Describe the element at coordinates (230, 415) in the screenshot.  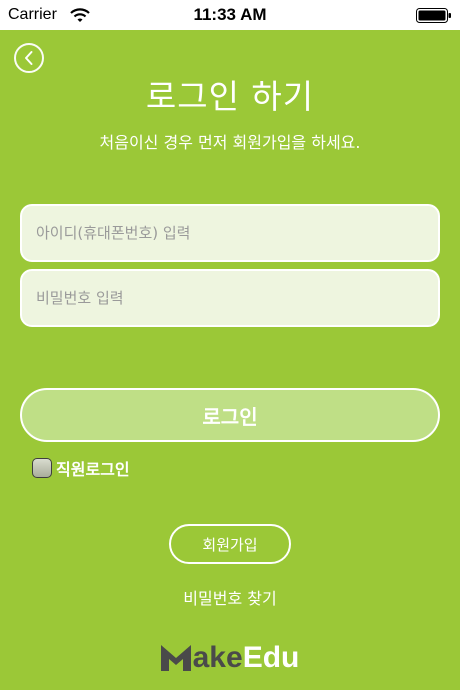
I see `login-button: 로그인` at that location.